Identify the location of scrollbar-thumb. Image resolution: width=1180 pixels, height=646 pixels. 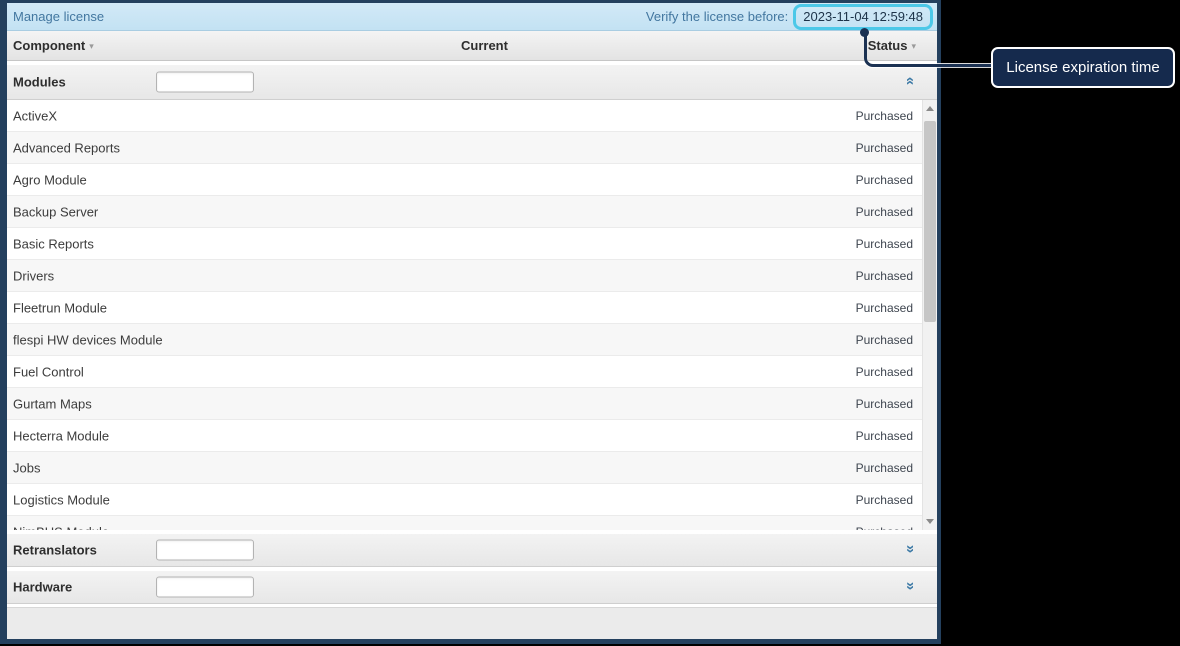
(930, 221).